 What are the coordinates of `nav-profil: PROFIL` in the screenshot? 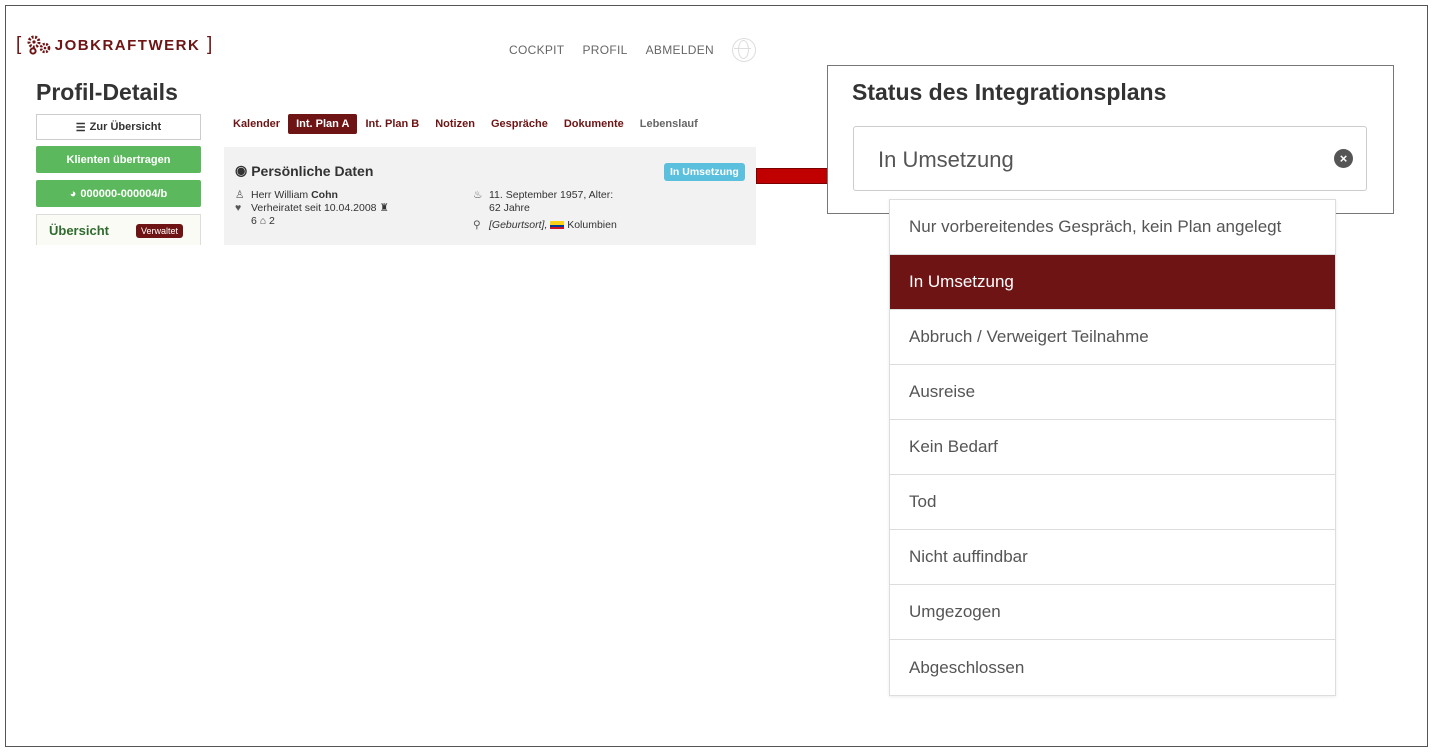 It's located at (604, 50).